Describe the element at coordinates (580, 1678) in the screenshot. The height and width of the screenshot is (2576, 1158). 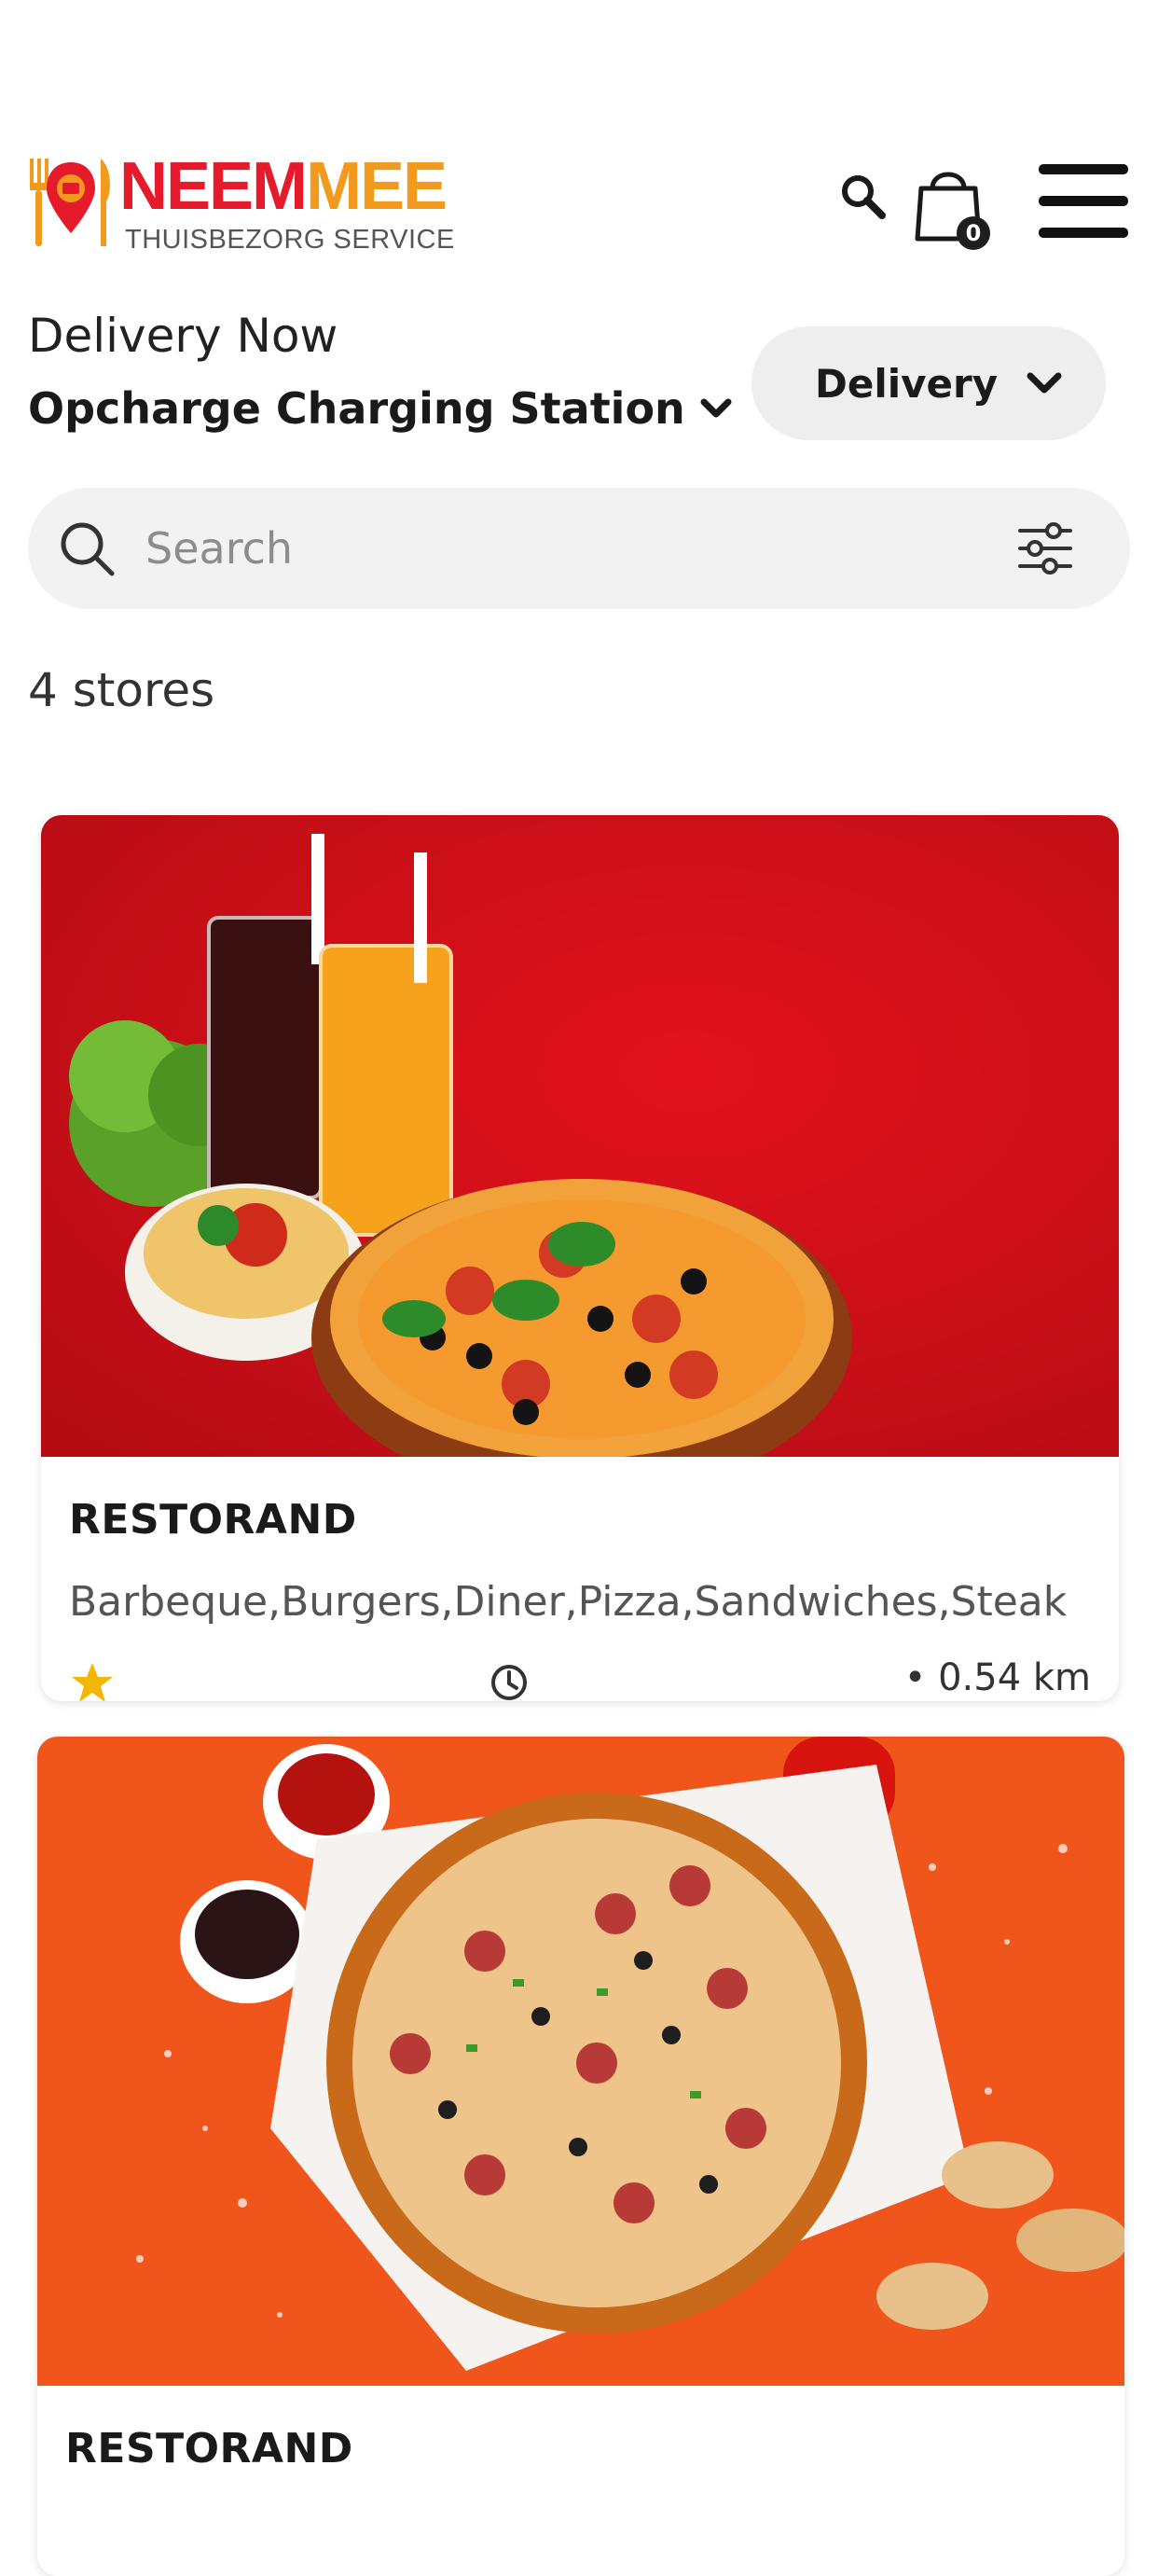
I see `store-meta: • 0.54 km` at that location.